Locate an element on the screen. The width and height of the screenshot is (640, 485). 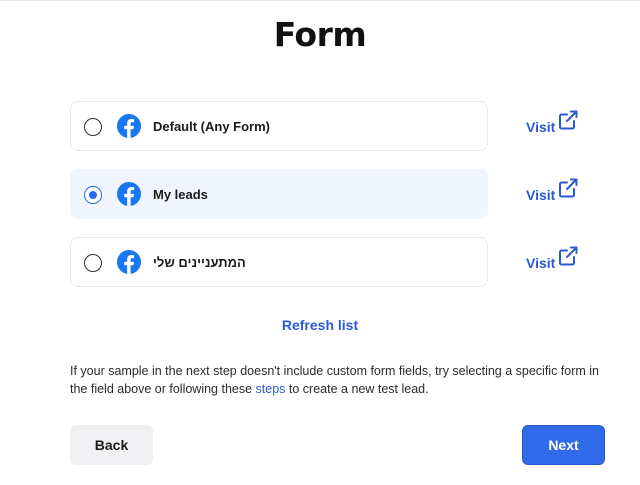
form-option-hebrew: המתעניינים שלי is located at coordinates (279, 262).